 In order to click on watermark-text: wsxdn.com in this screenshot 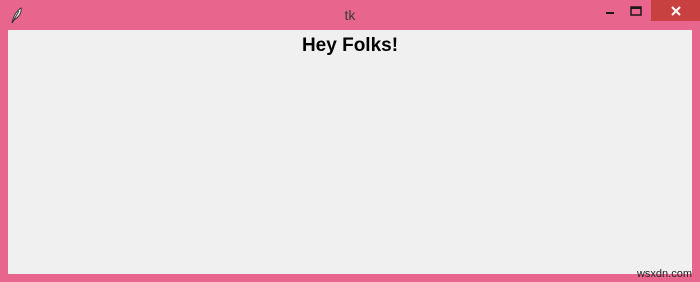, I will do `click(664, 274)`.